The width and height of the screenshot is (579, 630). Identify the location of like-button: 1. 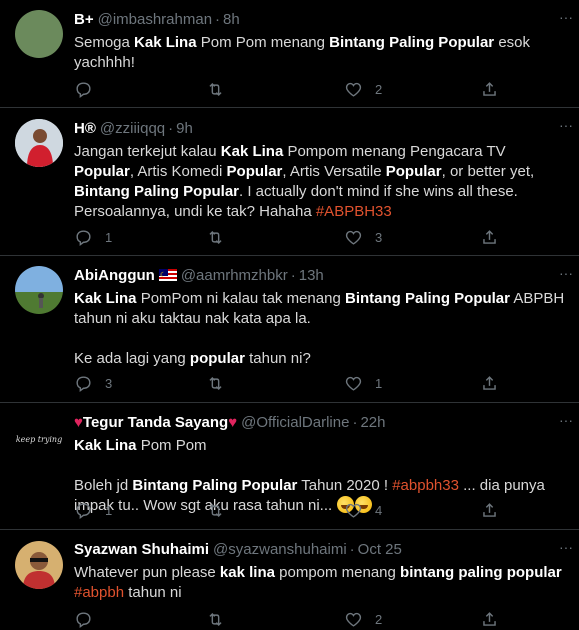
(363, 383).